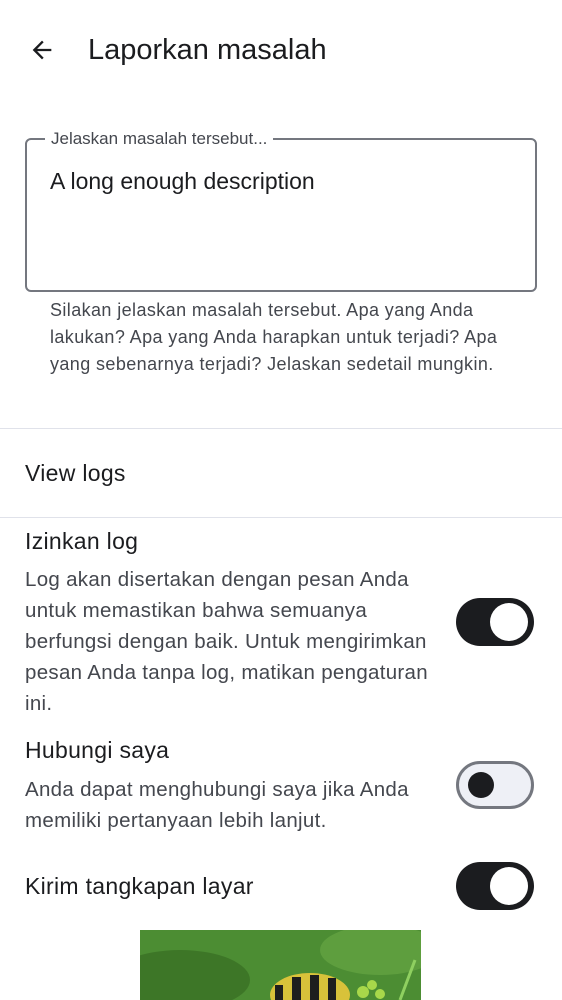 This screenshot has height=1000, width=562. Describe the element at coordinates (282, 181) in the screenshot. I see `description-input: A long enough description` at that location.